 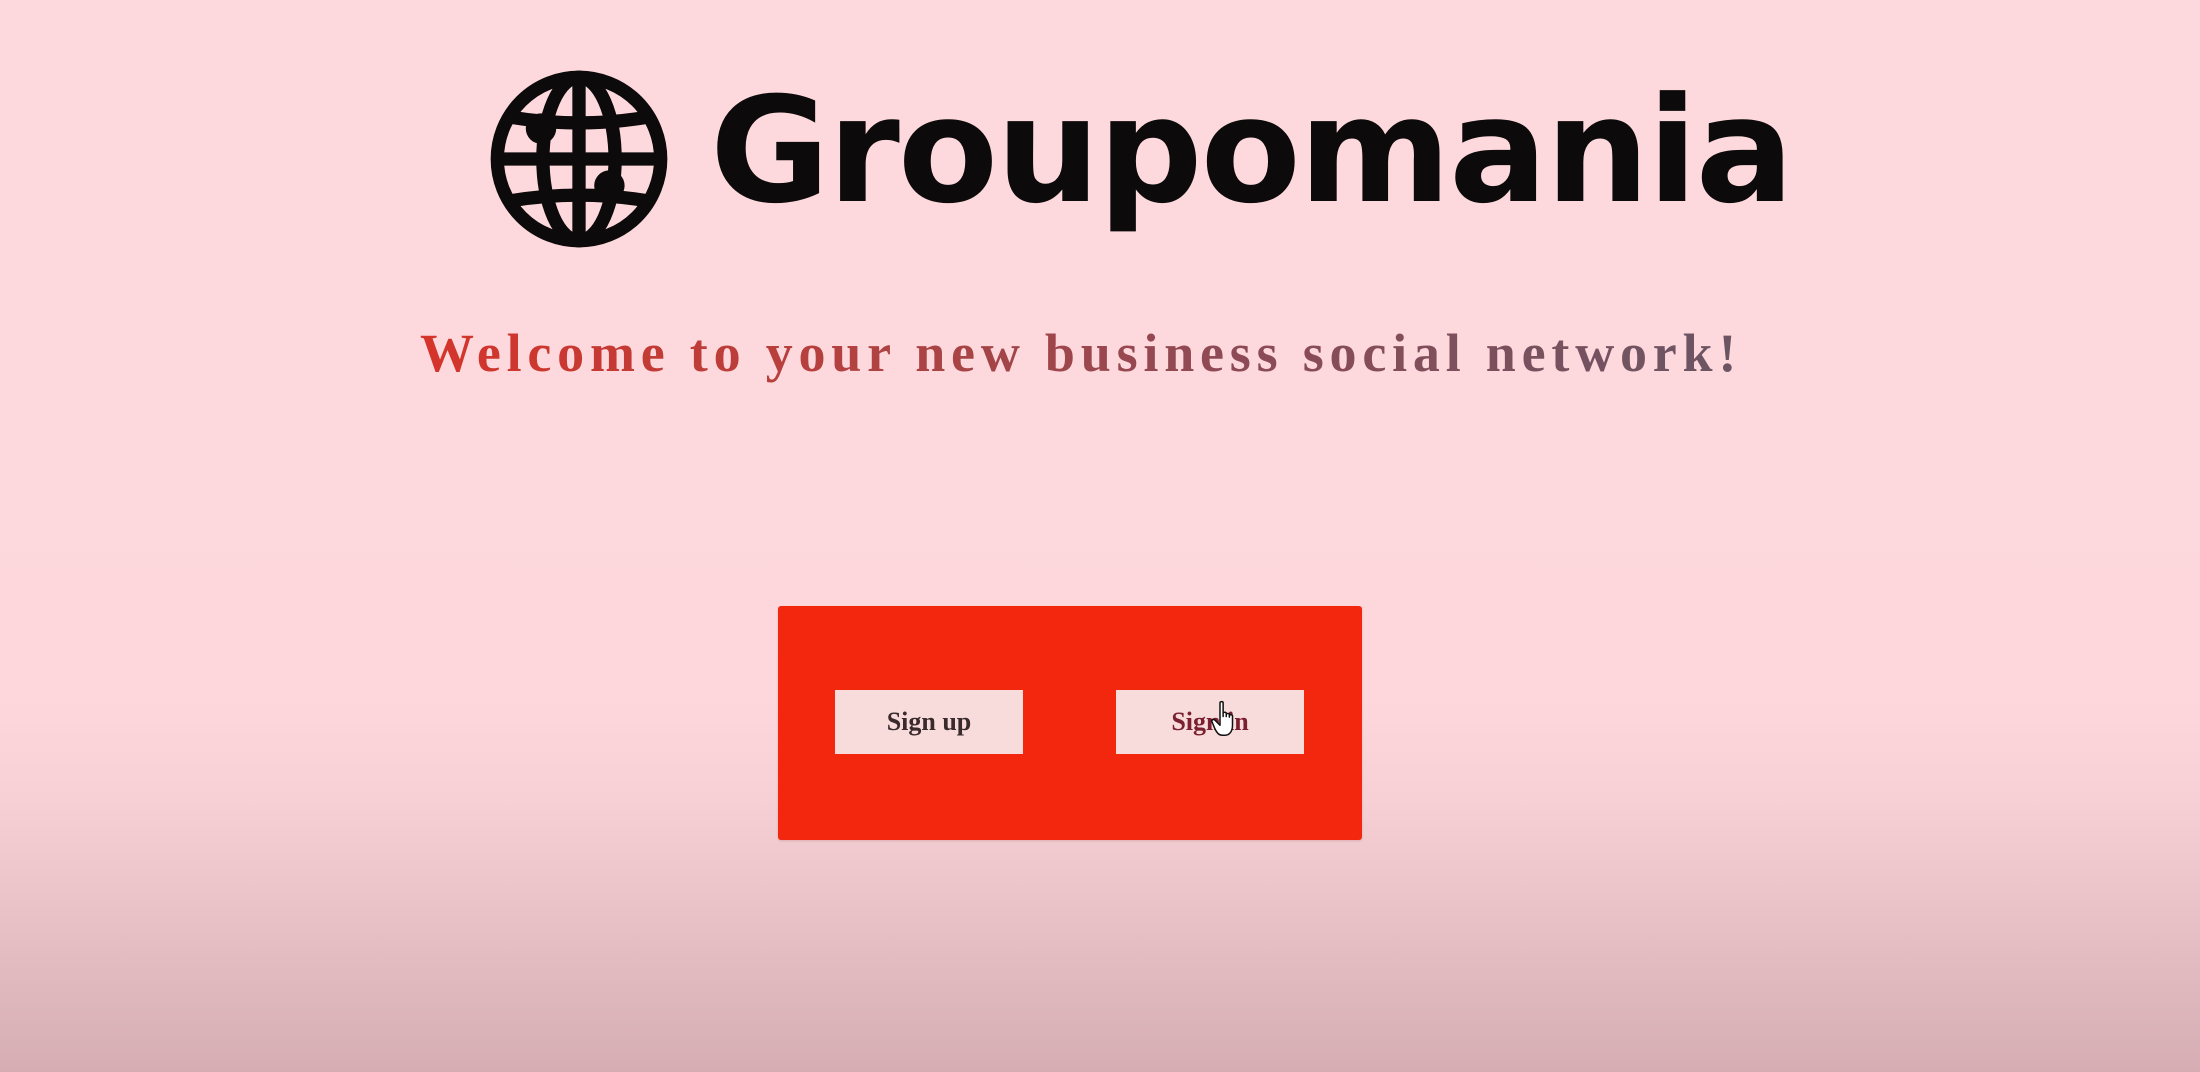 What do you see at coordinates (1210, 722) in the screenshot?
I see `sign-in-button: Sign in` at bounding box center [1210, 722].